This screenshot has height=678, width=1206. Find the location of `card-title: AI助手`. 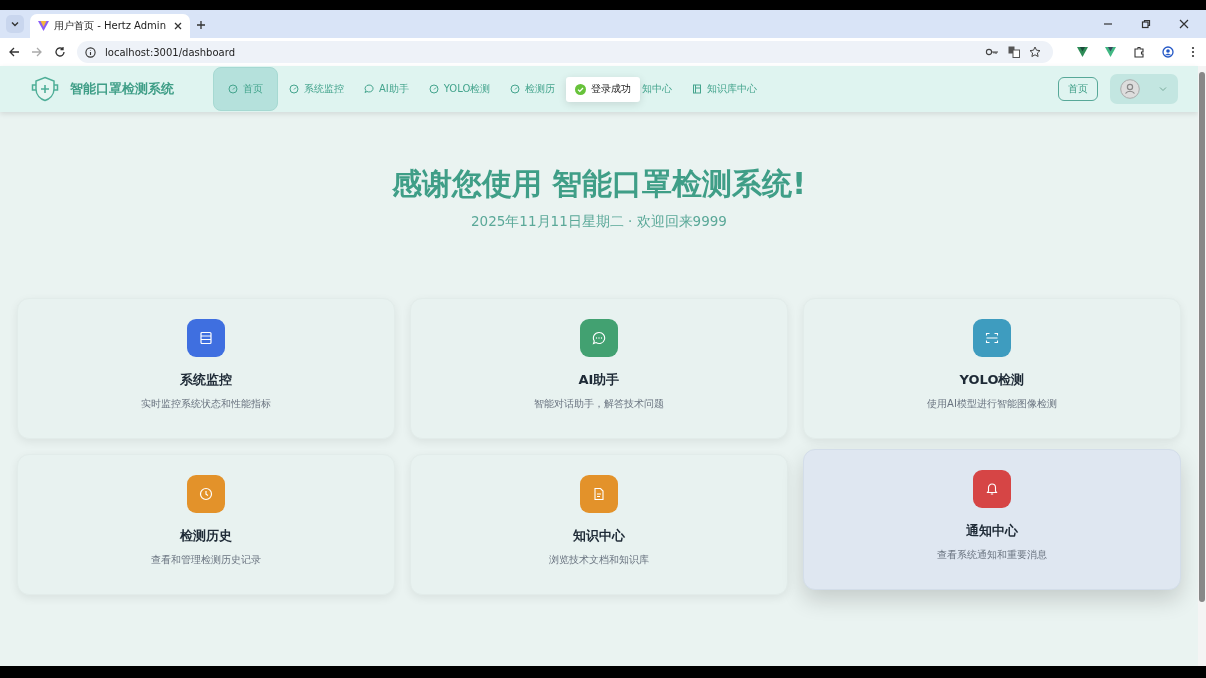

card-title: AI助手 is located at coordinates (599, 380).